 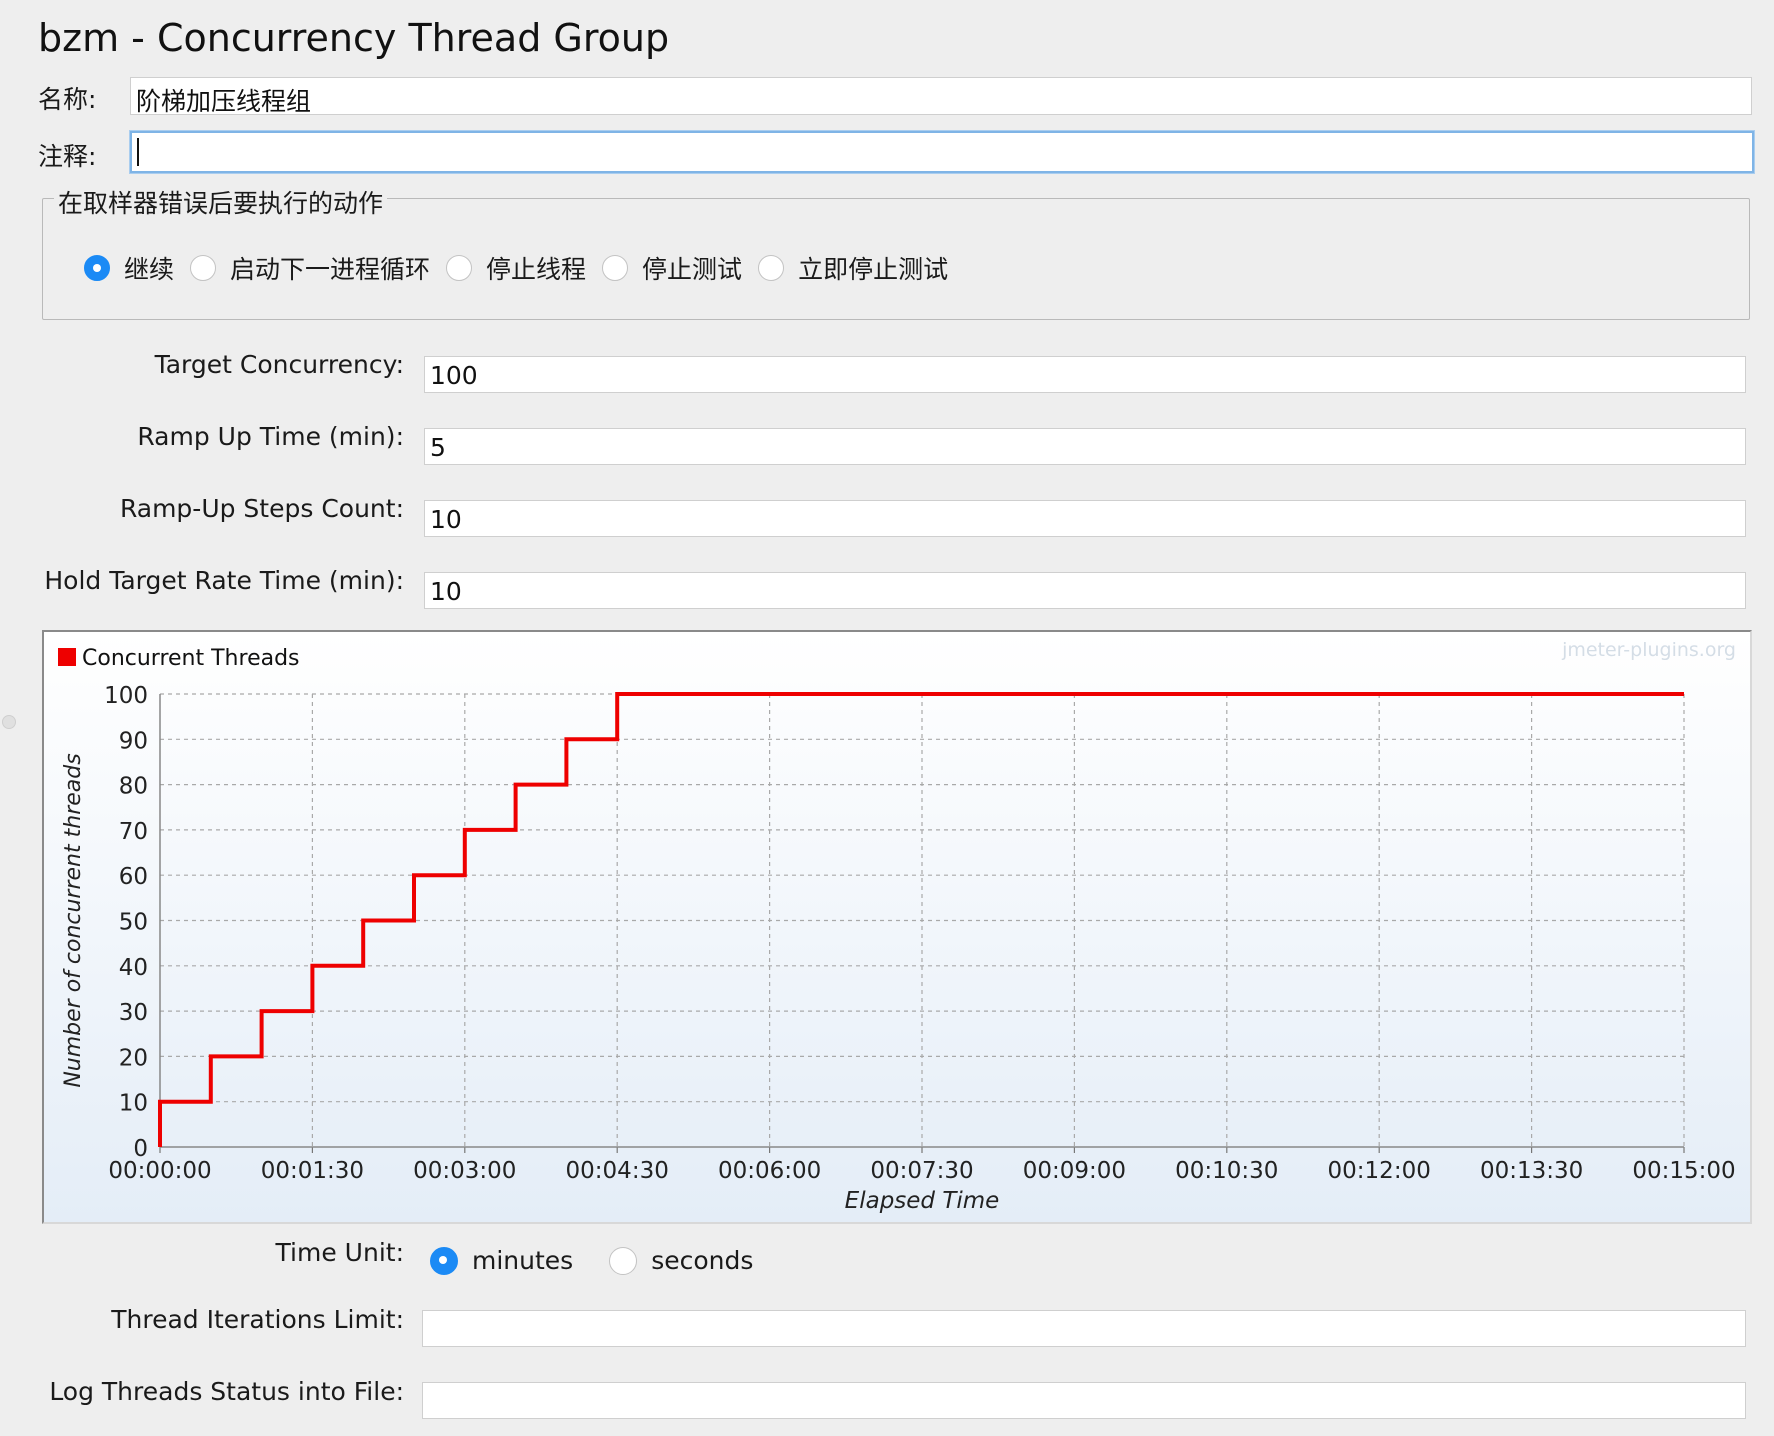 I want to click on radio-seconds: seconds, so click(x=681, y=1260).